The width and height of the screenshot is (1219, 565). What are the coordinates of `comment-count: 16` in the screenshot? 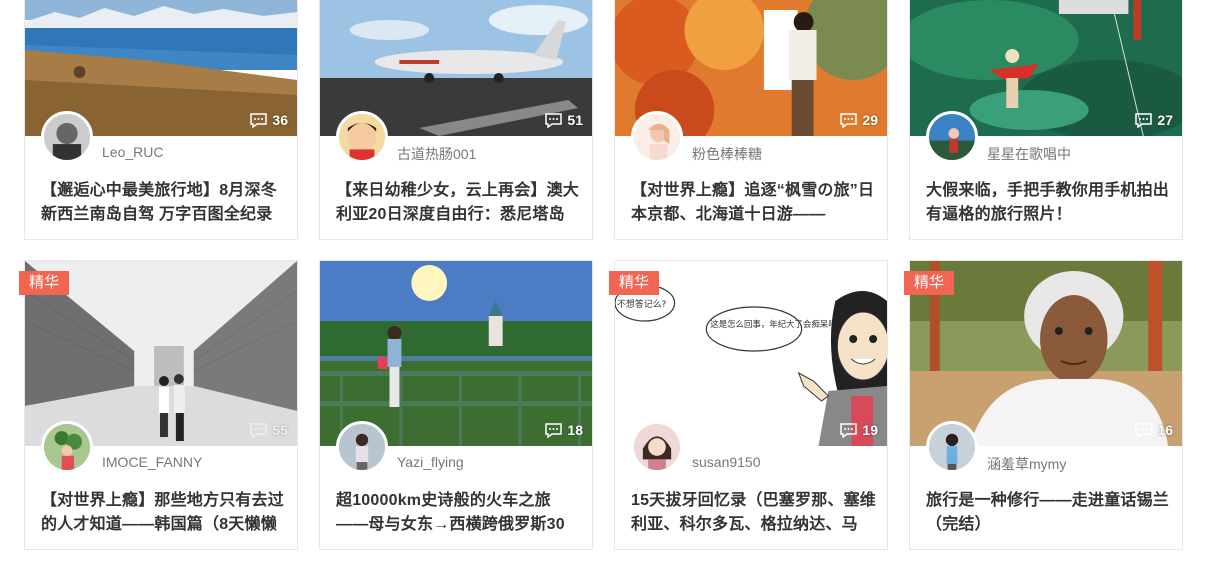 It's located at (1154, 430).